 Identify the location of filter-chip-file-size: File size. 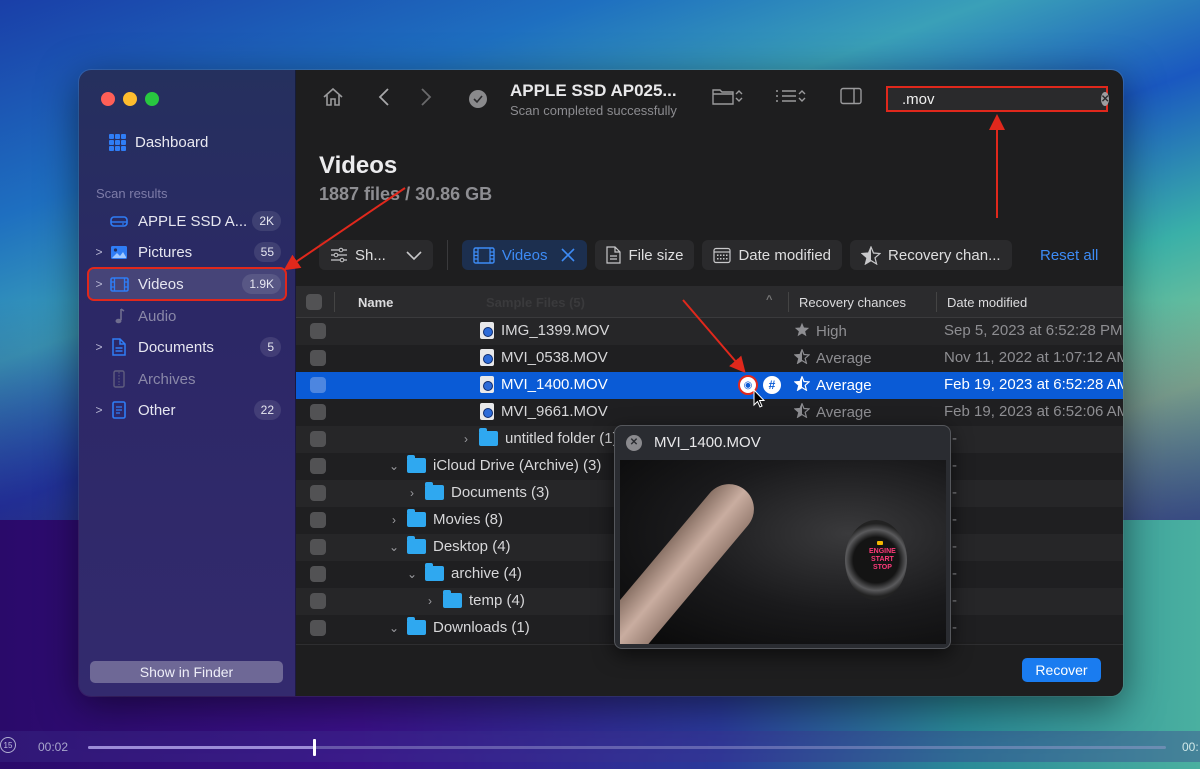
(645, 255).